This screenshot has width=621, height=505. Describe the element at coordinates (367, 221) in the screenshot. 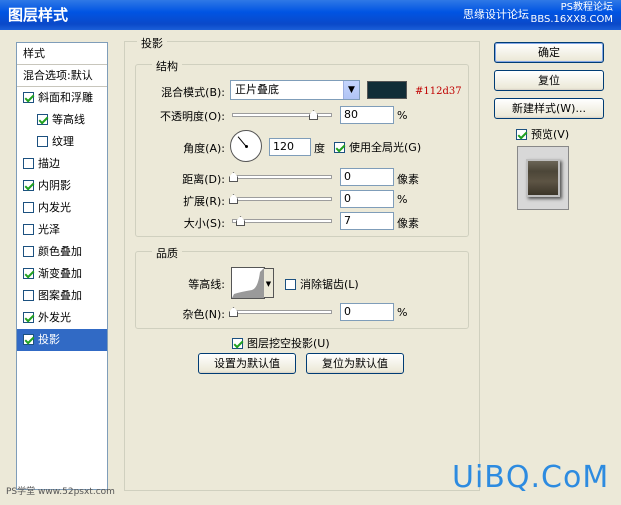

I see `size-input: 7` at that location.